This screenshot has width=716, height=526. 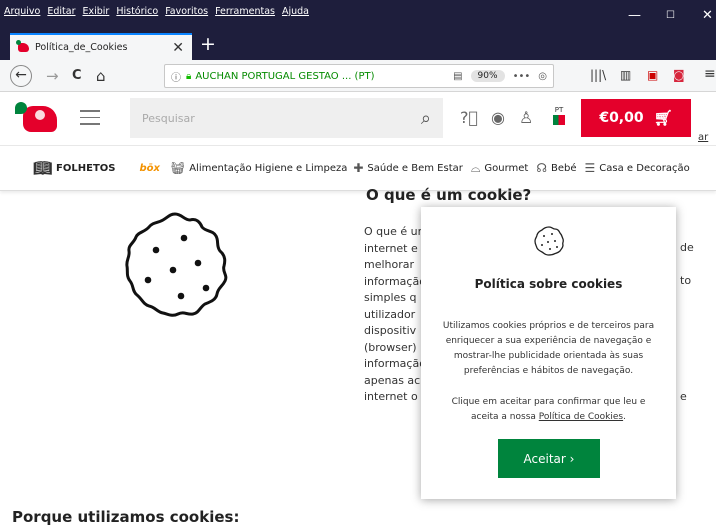 What do you see at coordinates (670, 15) in the screenshot?
I see `maximize-button: ☐` at bounding box center [670, 15].